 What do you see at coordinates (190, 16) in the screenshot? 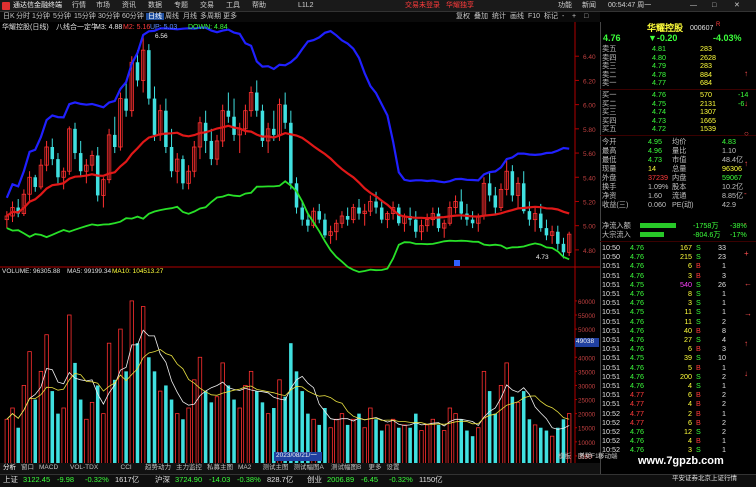
I see `tool-monthline: 月线` at bounding box center [190, 16].